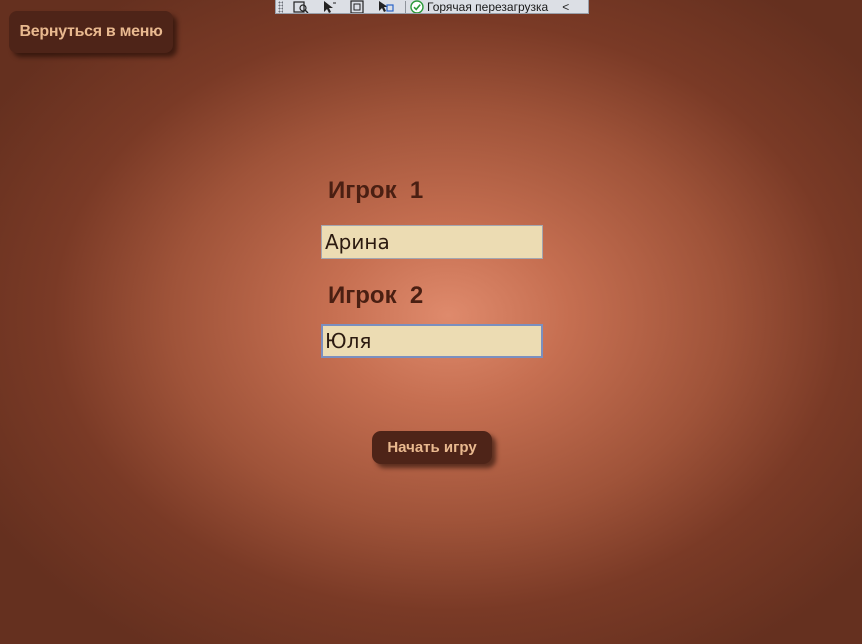  I want to click on player1-label: Игрок 1, so click(376, 190).